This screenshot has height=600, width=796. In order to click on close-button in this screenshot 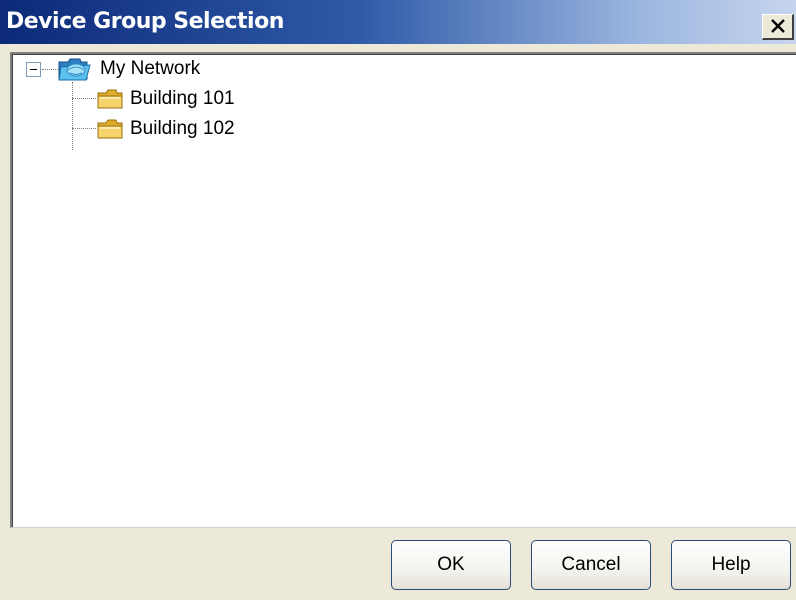, I will do `click(778, 27)`.